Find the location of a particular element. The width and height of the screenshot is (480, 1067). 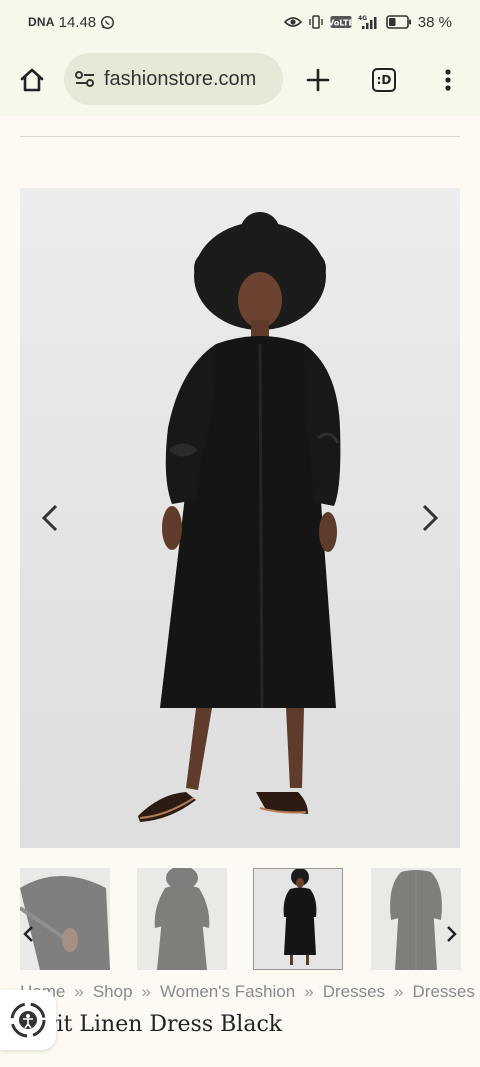

browser-menu-button is located at coordinates (448, 80).